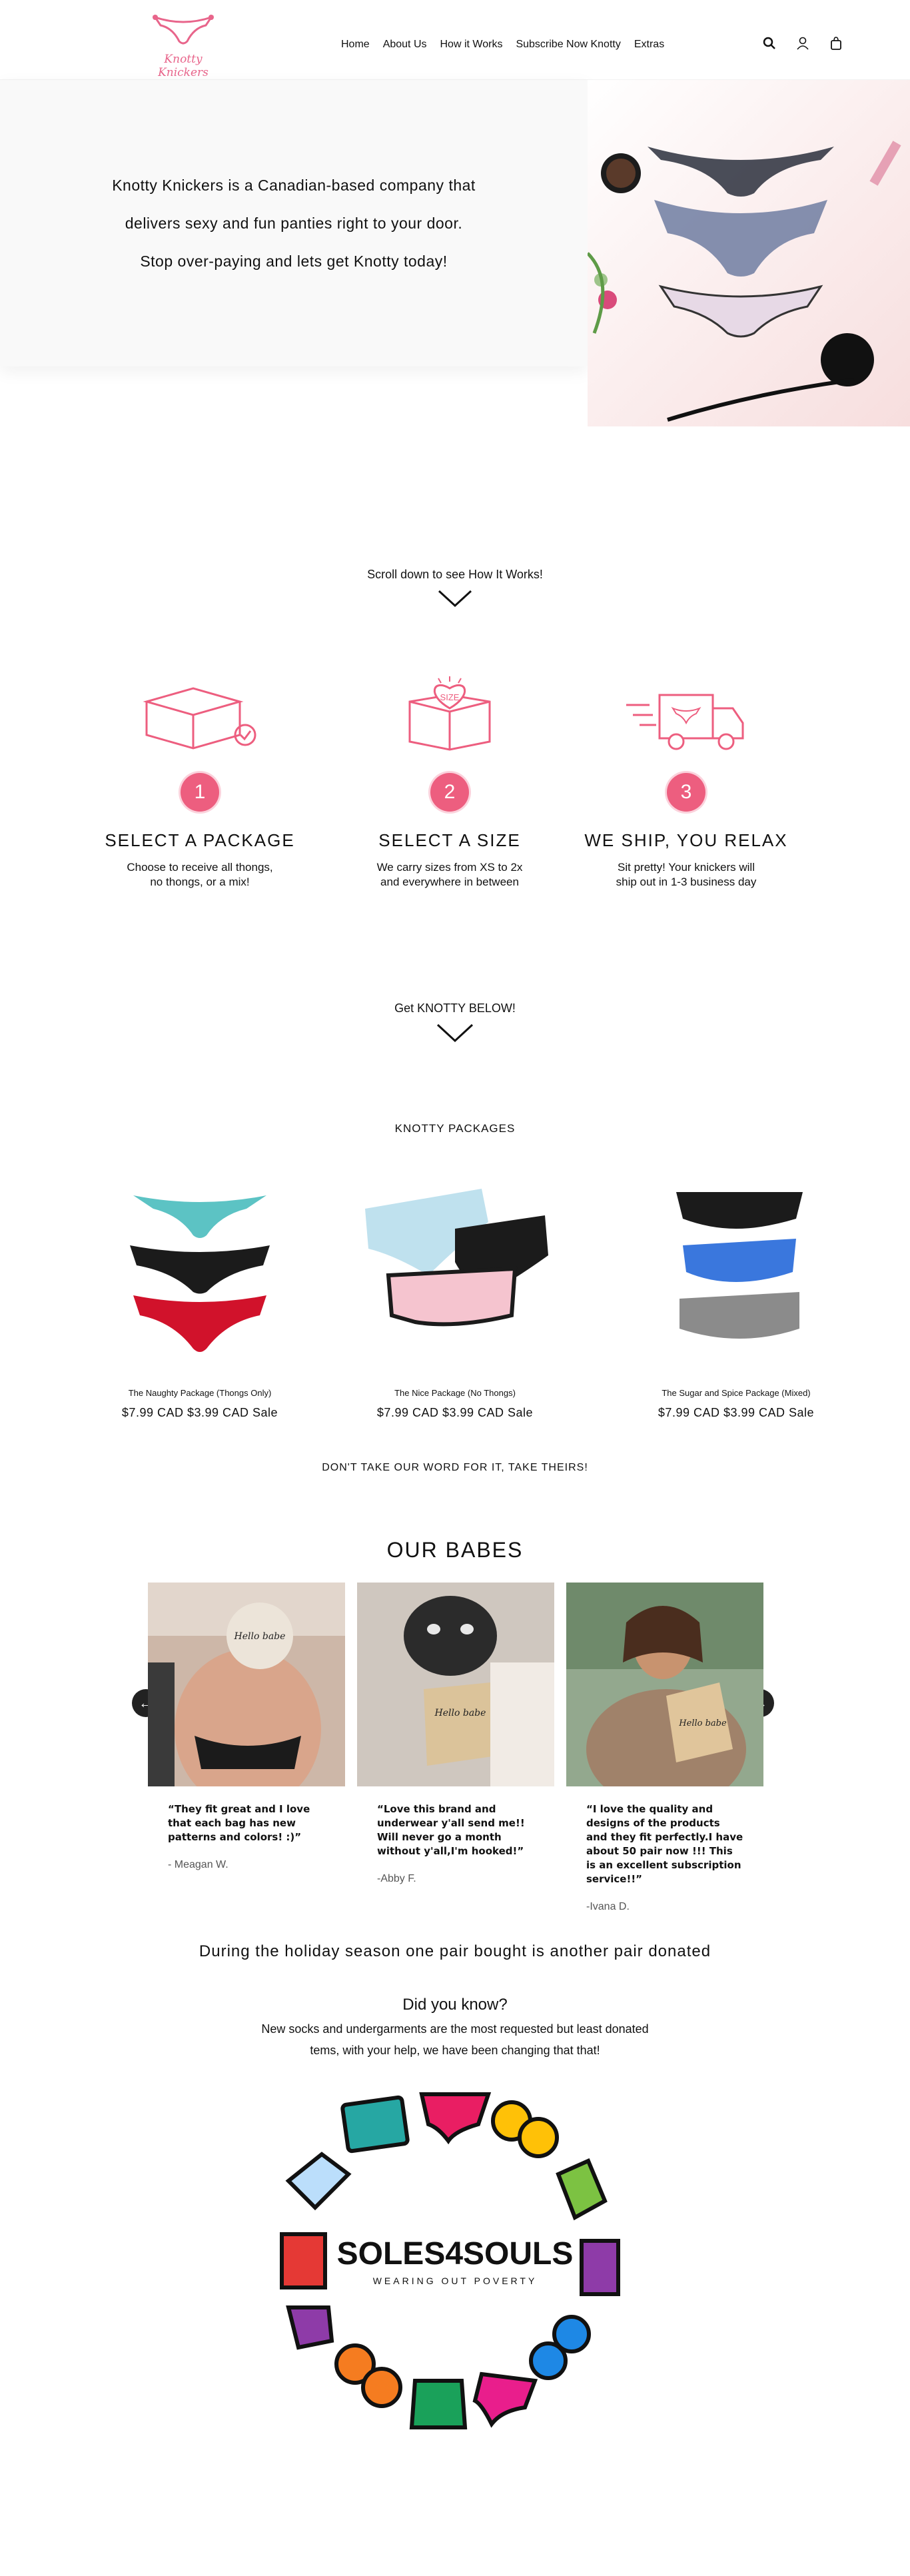  I want to click on step-number-badge: 3, so click(686, 792).